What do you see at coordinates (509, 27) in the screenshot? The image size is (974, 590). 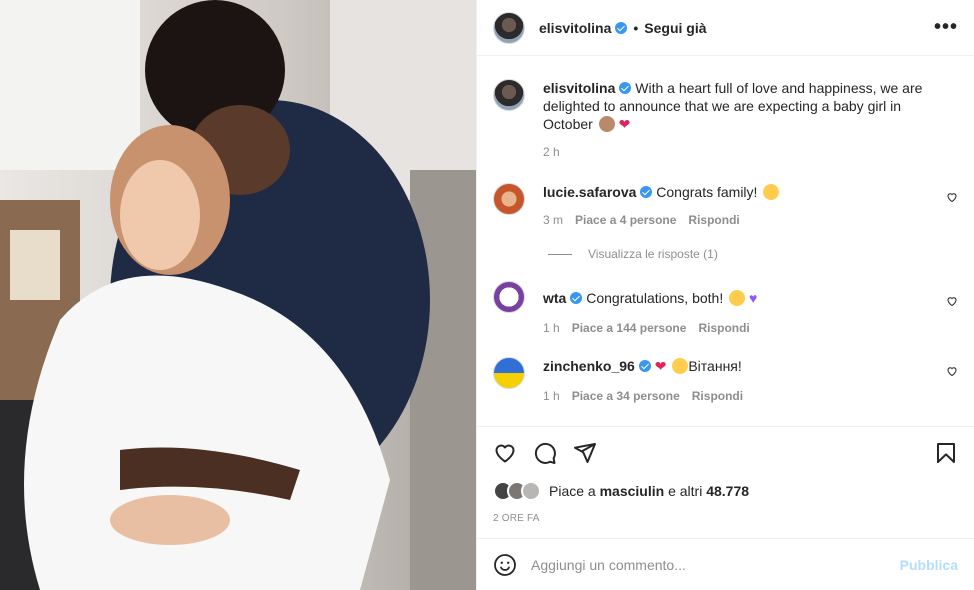 I see `author-avatar` at bounding box center [509, 27].